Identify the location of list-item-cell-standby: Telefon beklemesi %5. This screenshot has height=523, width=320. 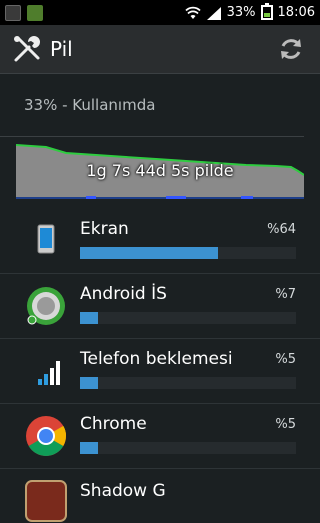
(160, 371).